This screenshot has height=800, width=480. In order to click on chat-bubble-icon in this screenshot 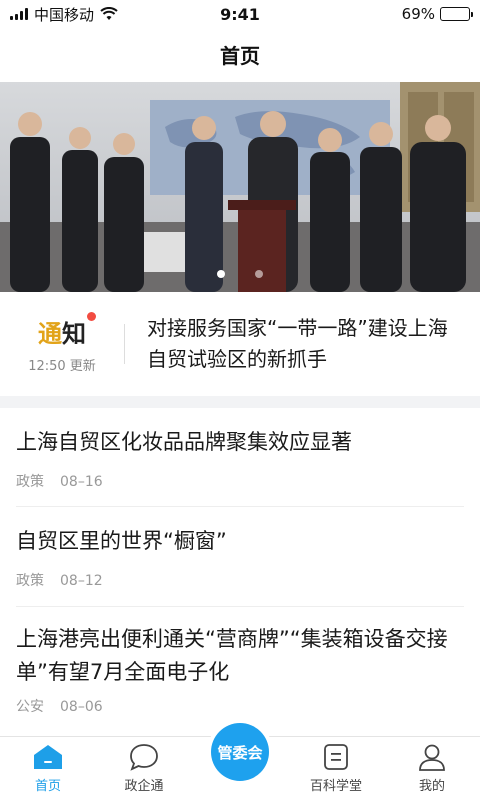, I will do `click(144, 757)`.